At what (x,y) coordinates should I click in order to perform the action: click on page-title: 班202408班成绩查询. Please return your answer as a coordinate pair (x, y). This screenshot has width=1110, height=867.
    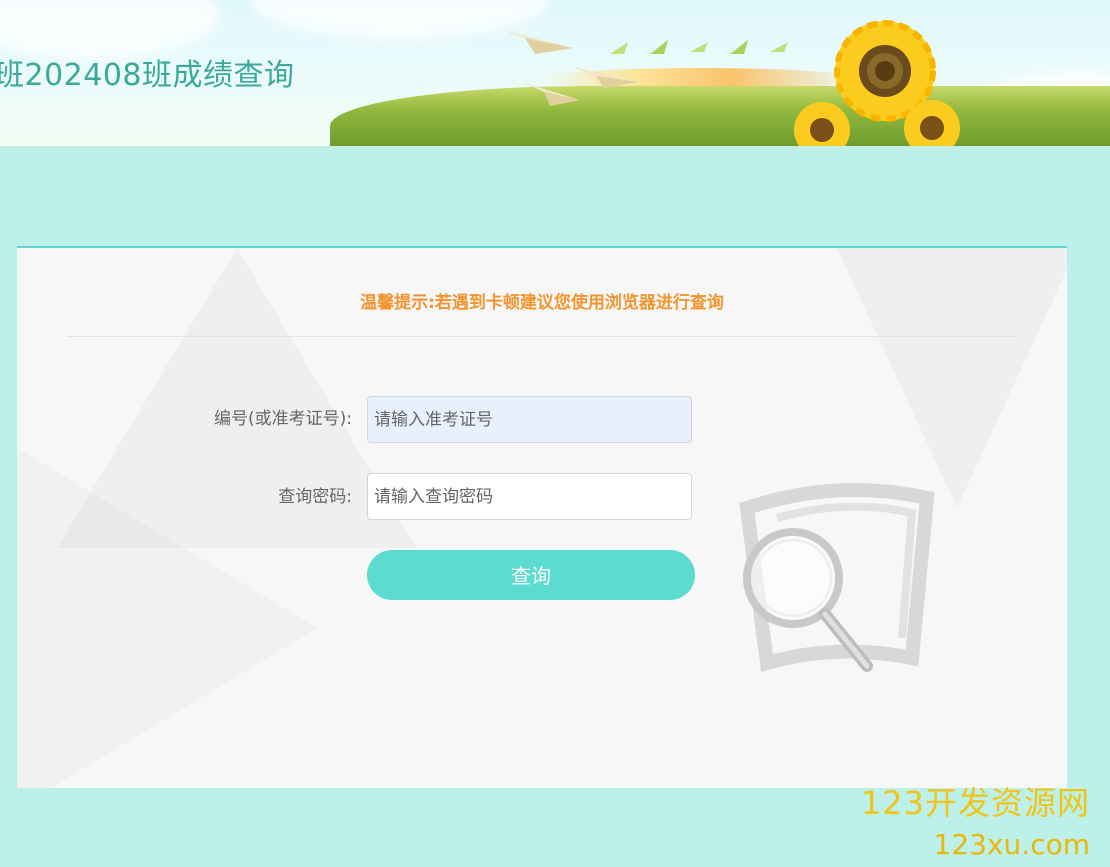
    Looking at the image, I should click on (147, 75).